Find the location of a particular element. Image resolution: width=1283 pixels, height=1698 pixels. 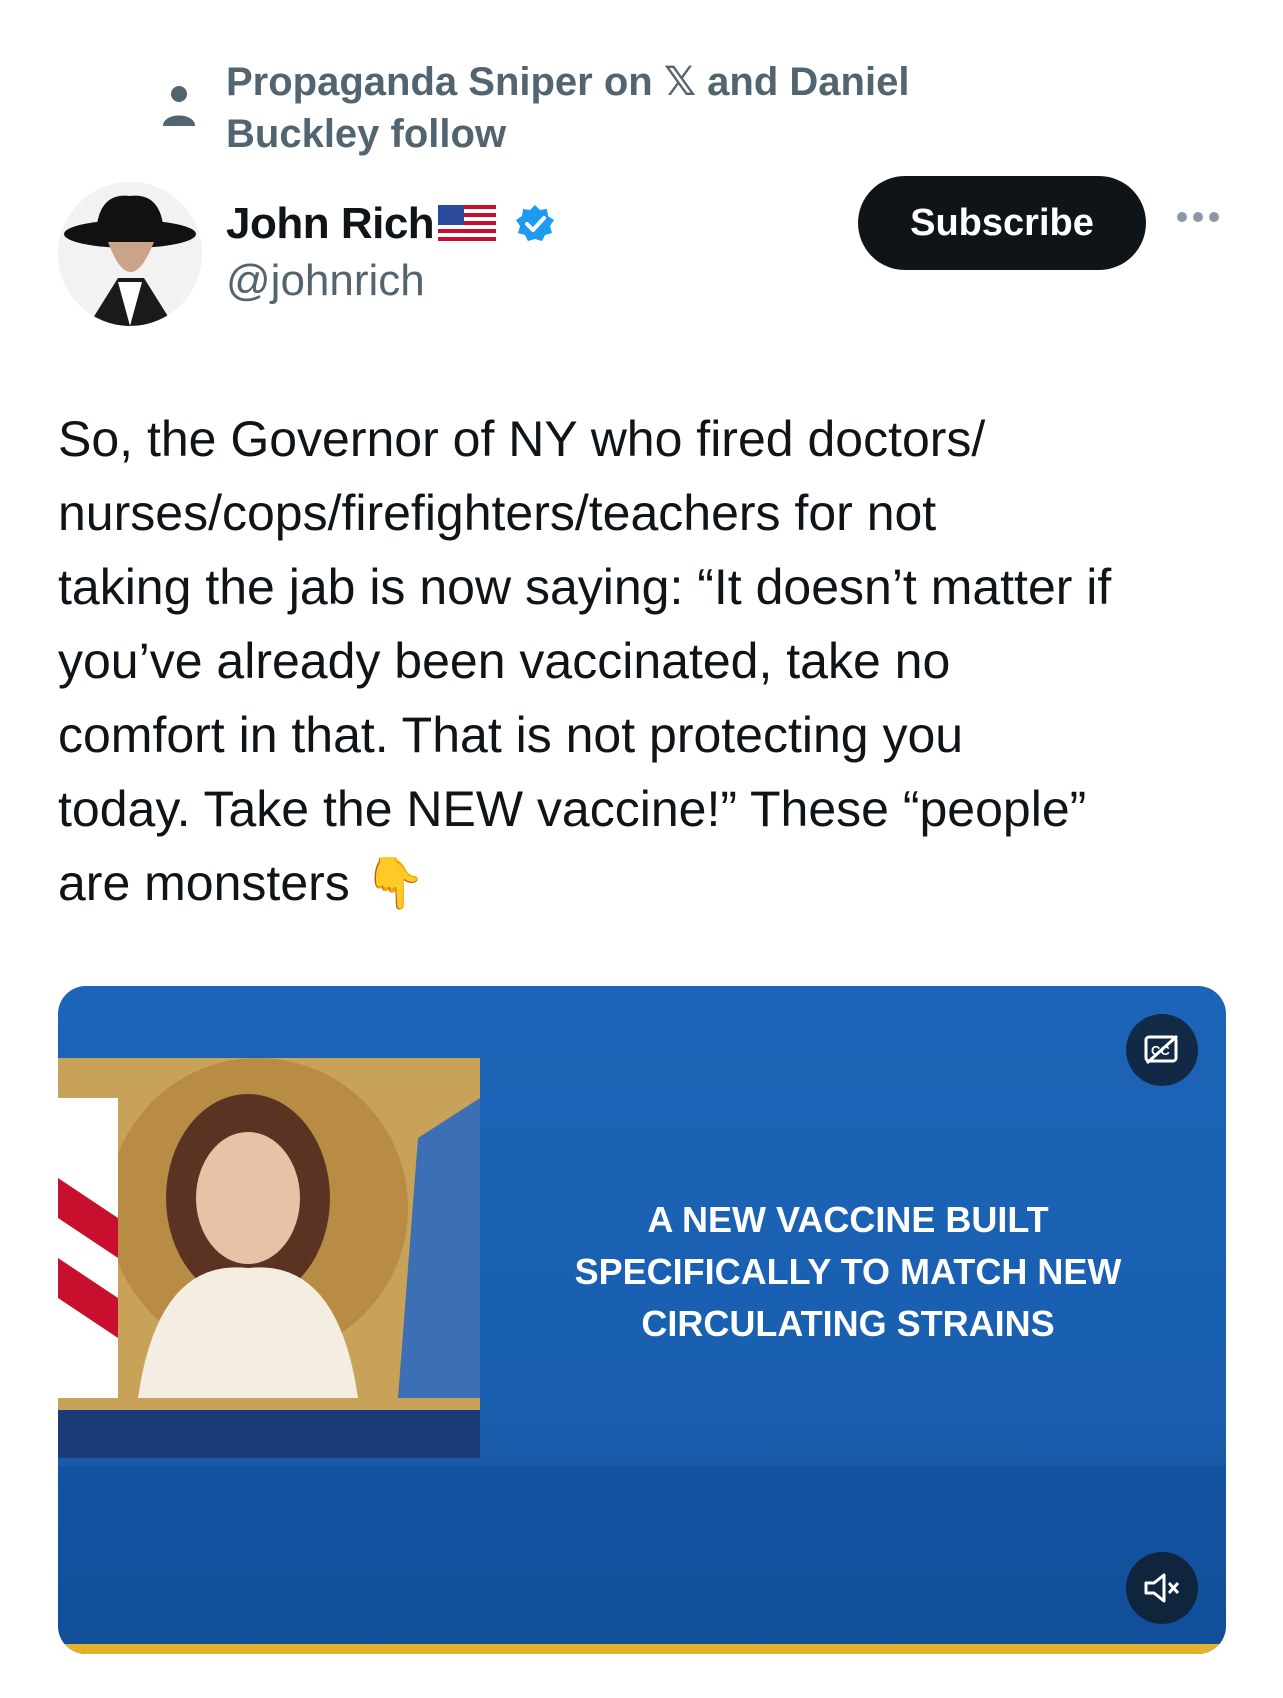

author-name-row: John Rich is located at coordinates (391, 224).